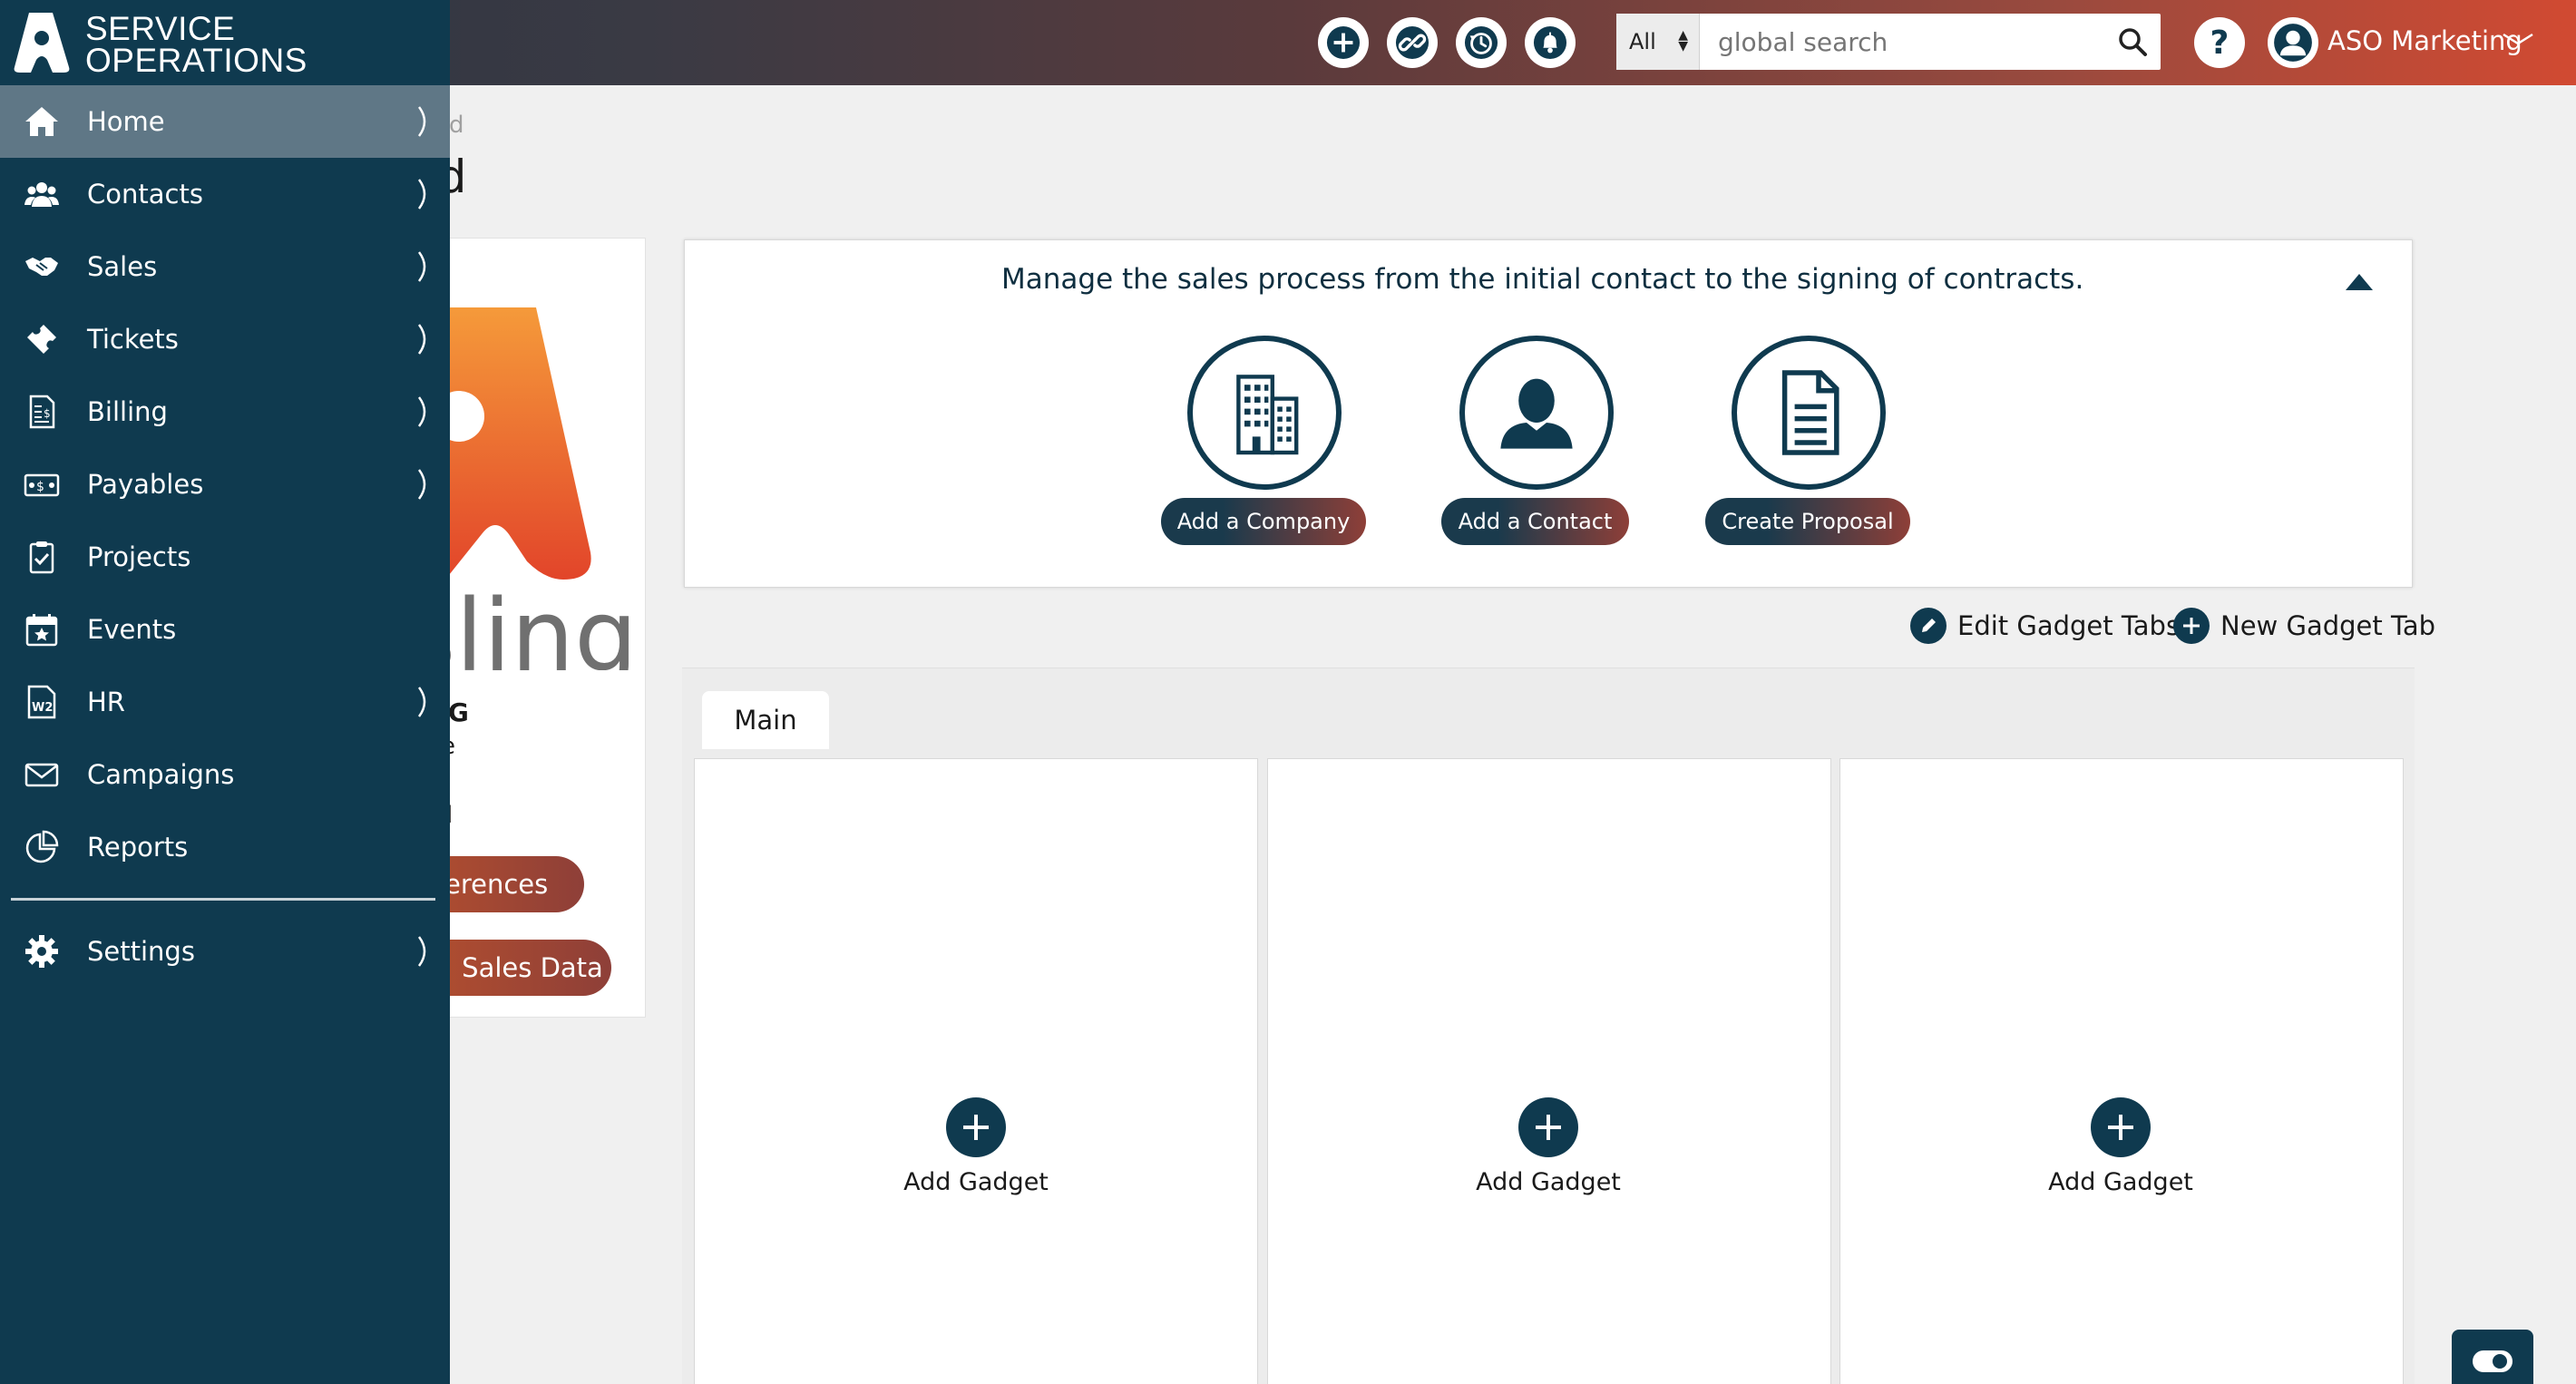 The image size is (2576, 1384). Describe the element at coordinates (225, 194) in the screenshot. I see `sidebar-item-contacts: Contacts` at that location.